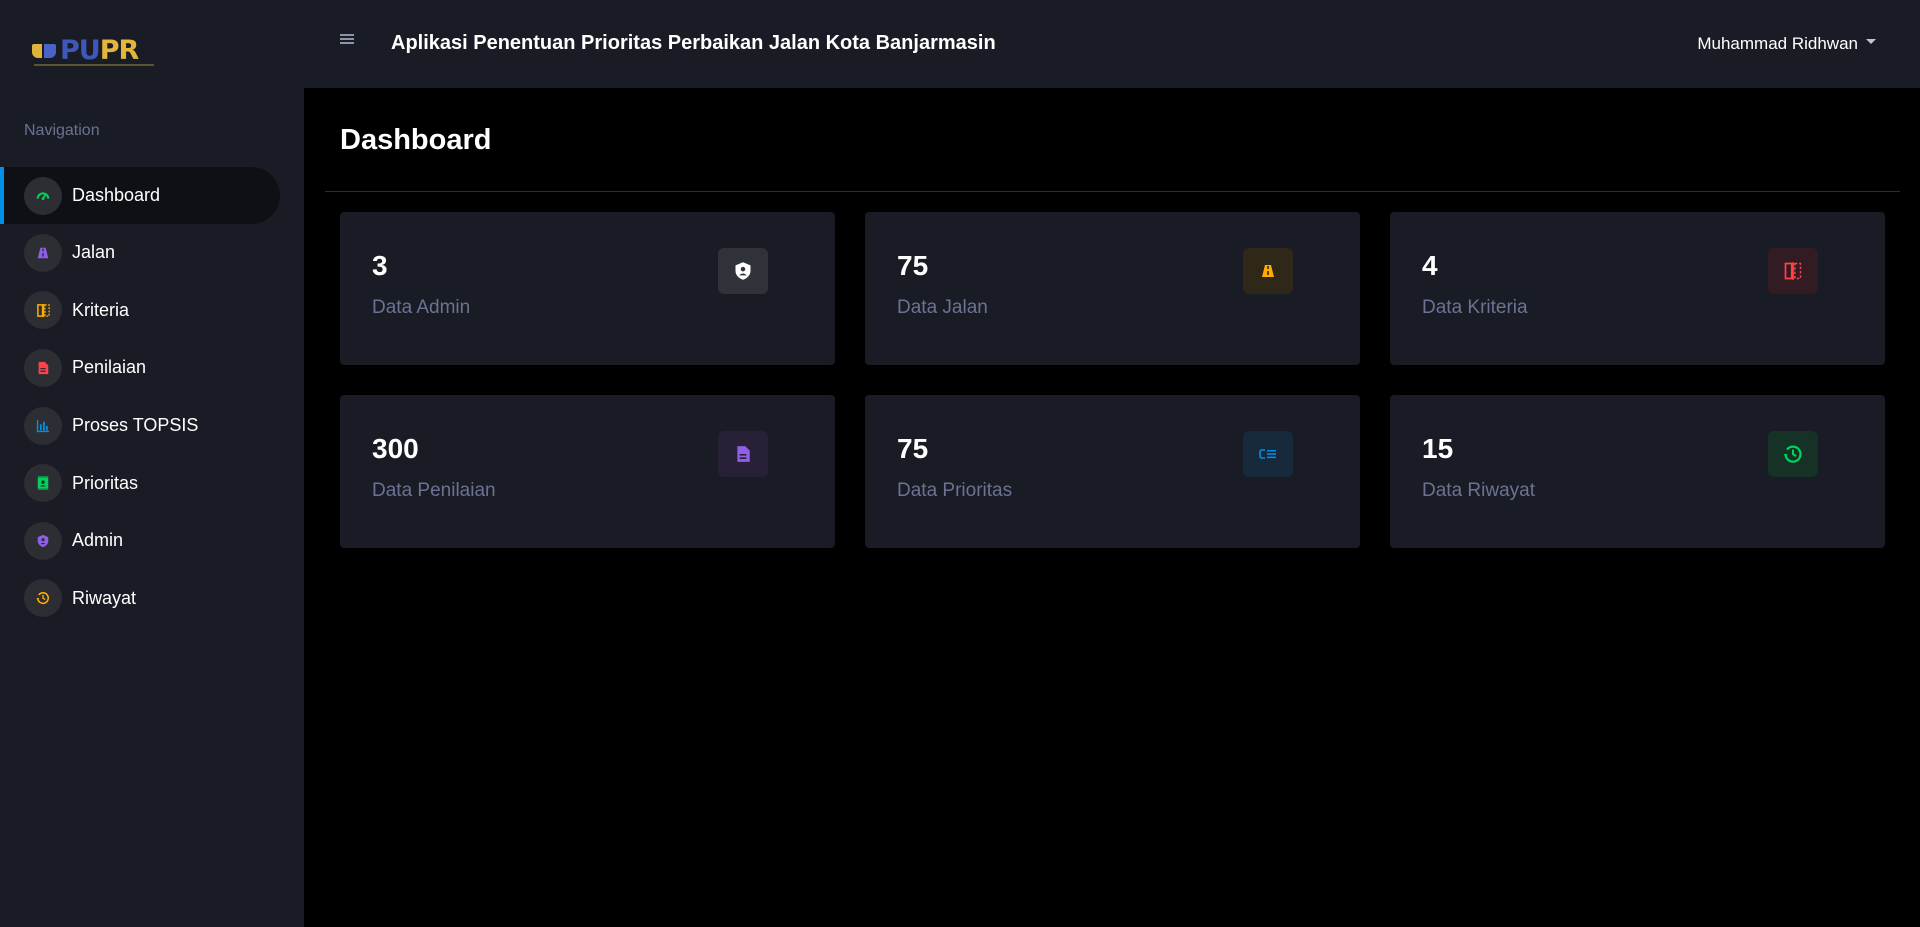 The height and width of the screenshot is (927, 1920). What do you see at coordinates (116, 195) in the screenshot?
I see `sidebar-item-label: Dashboard` at bounding box center [116, 195].